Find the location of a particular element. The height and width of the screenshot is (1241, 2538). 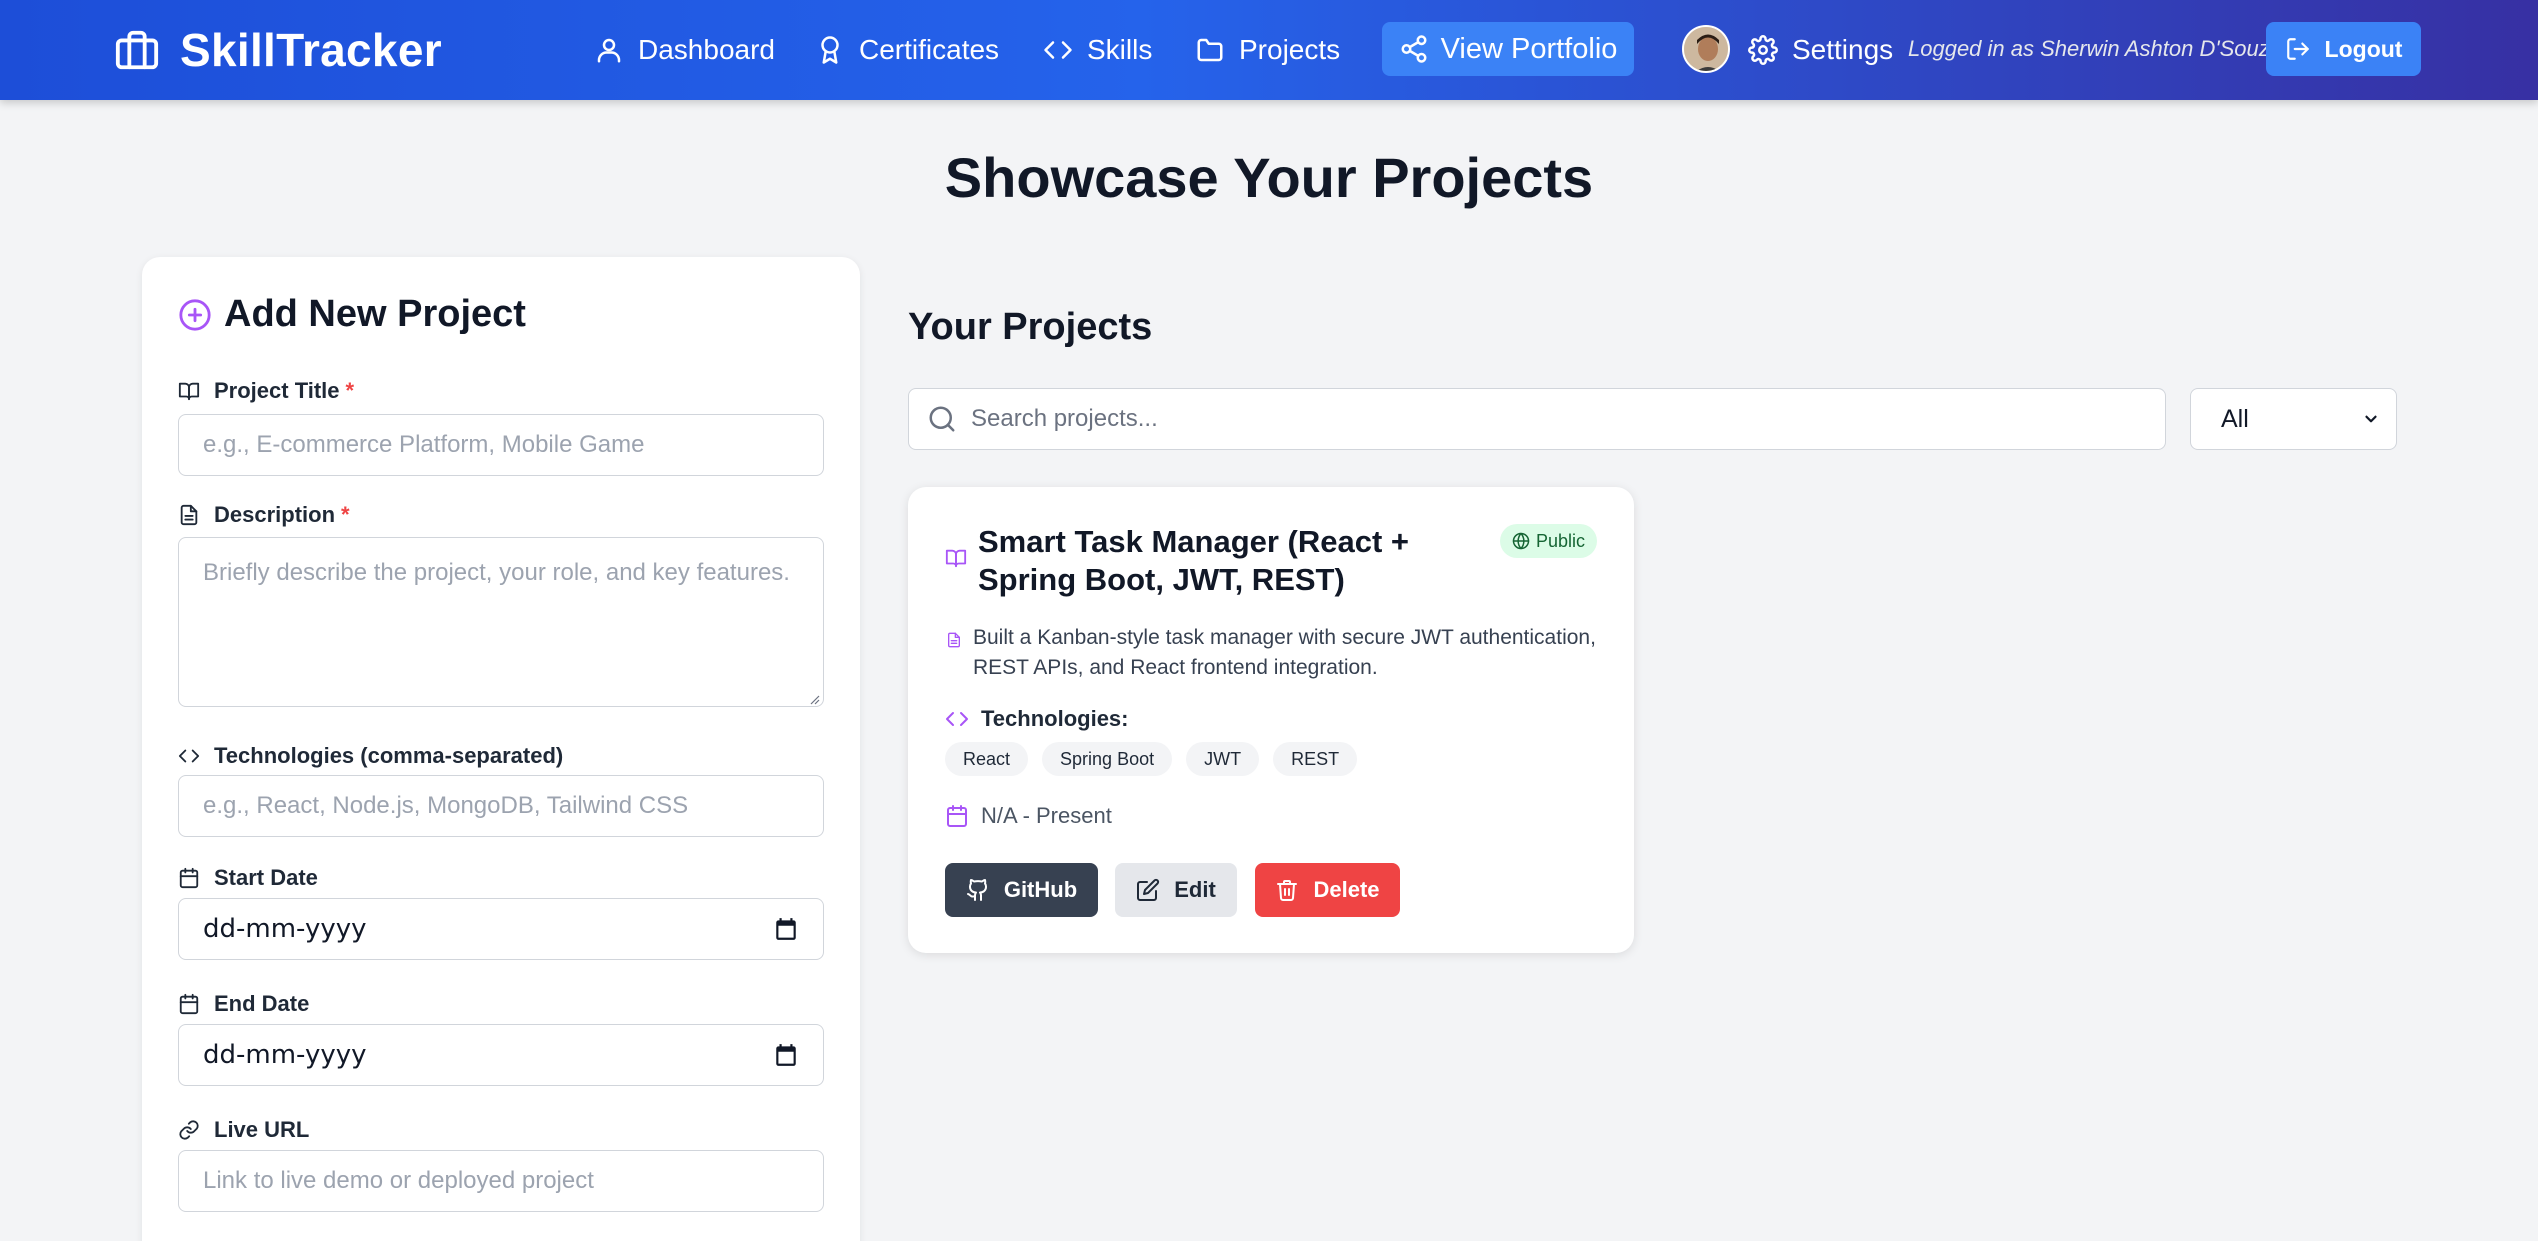

folder-icon is located at coordinates (1210, 50).